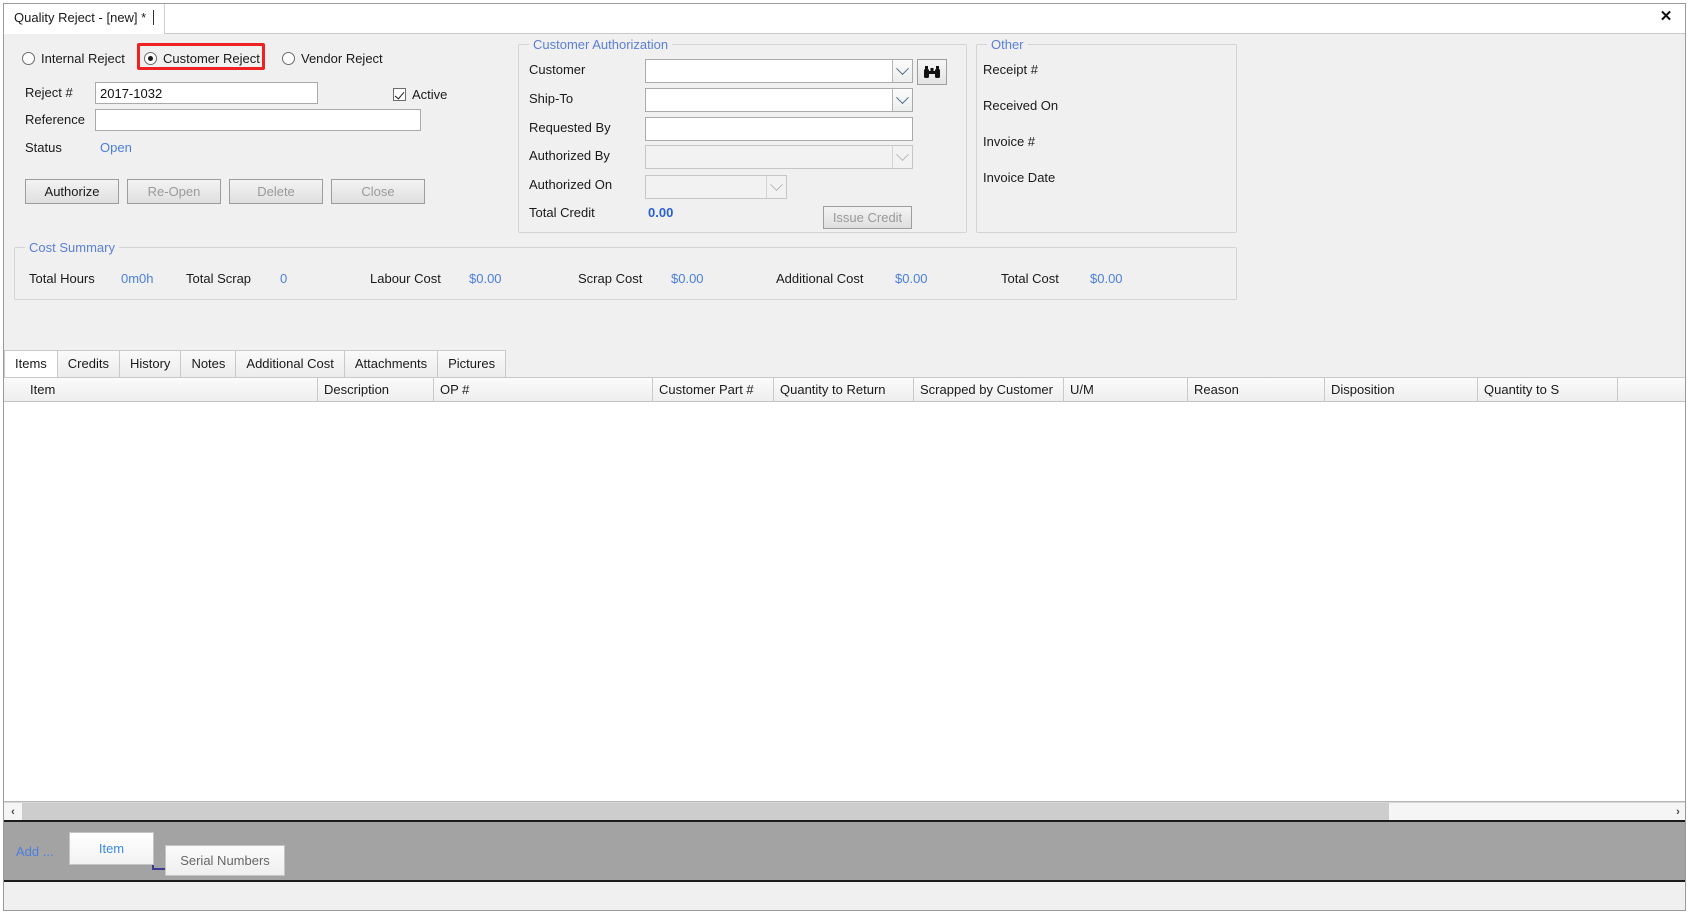 The height and width of the screenshot is (914, 1689). Describe the element at coordinates (713, 390) in the screenshot. I see `column-header-customer-part-number: Customer Part #` at that location.